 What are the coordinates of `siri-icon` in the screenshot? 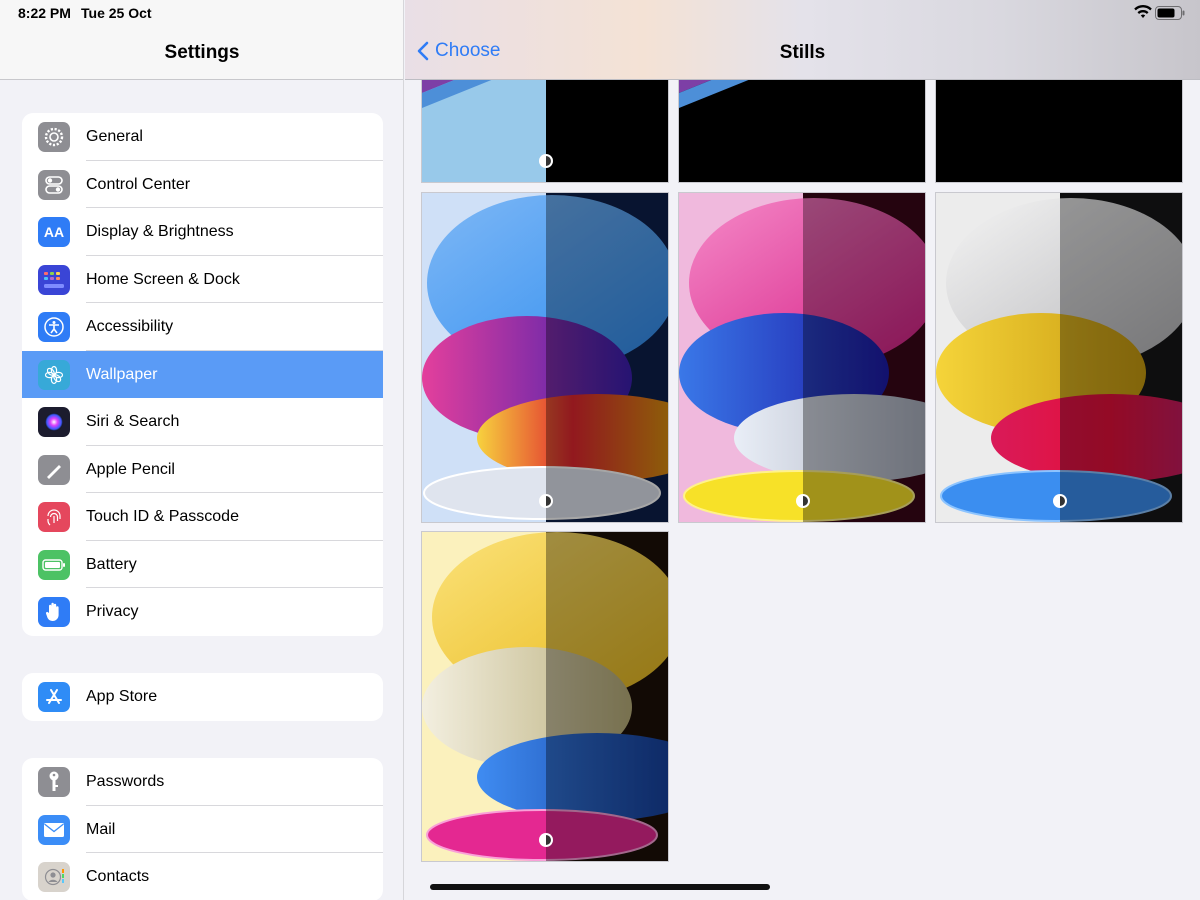 It's located at (54, 422).